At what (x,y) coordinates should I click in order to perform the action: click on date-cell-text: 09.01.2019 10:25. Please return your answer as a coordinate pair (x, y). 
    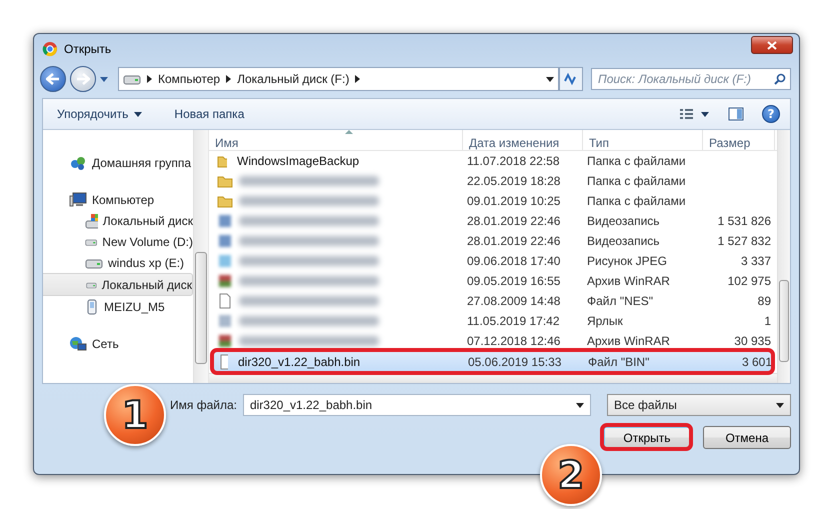
    Looking at the image, I should click on (514, 201).